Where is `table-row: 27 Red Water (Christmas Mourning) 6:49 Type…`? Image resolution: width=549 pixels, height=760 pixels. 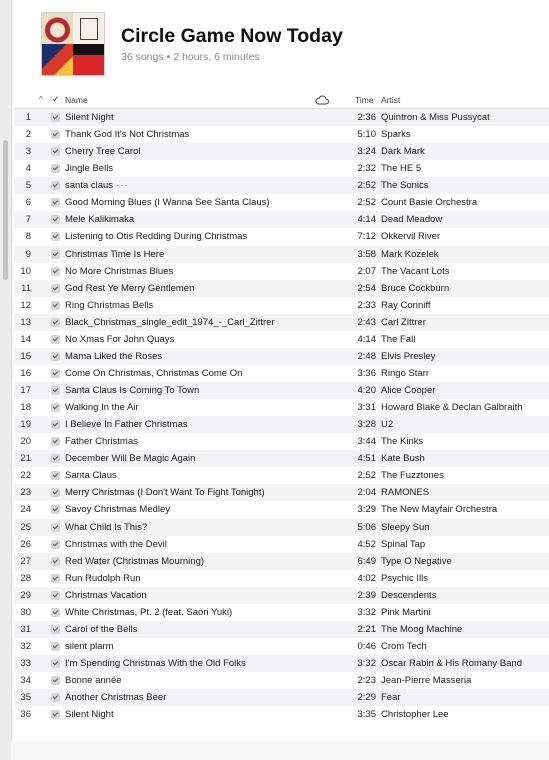
table-row: 27 Red Water (Christmas Mourning) 6:49 Type… is located at coordinates (281, 561).